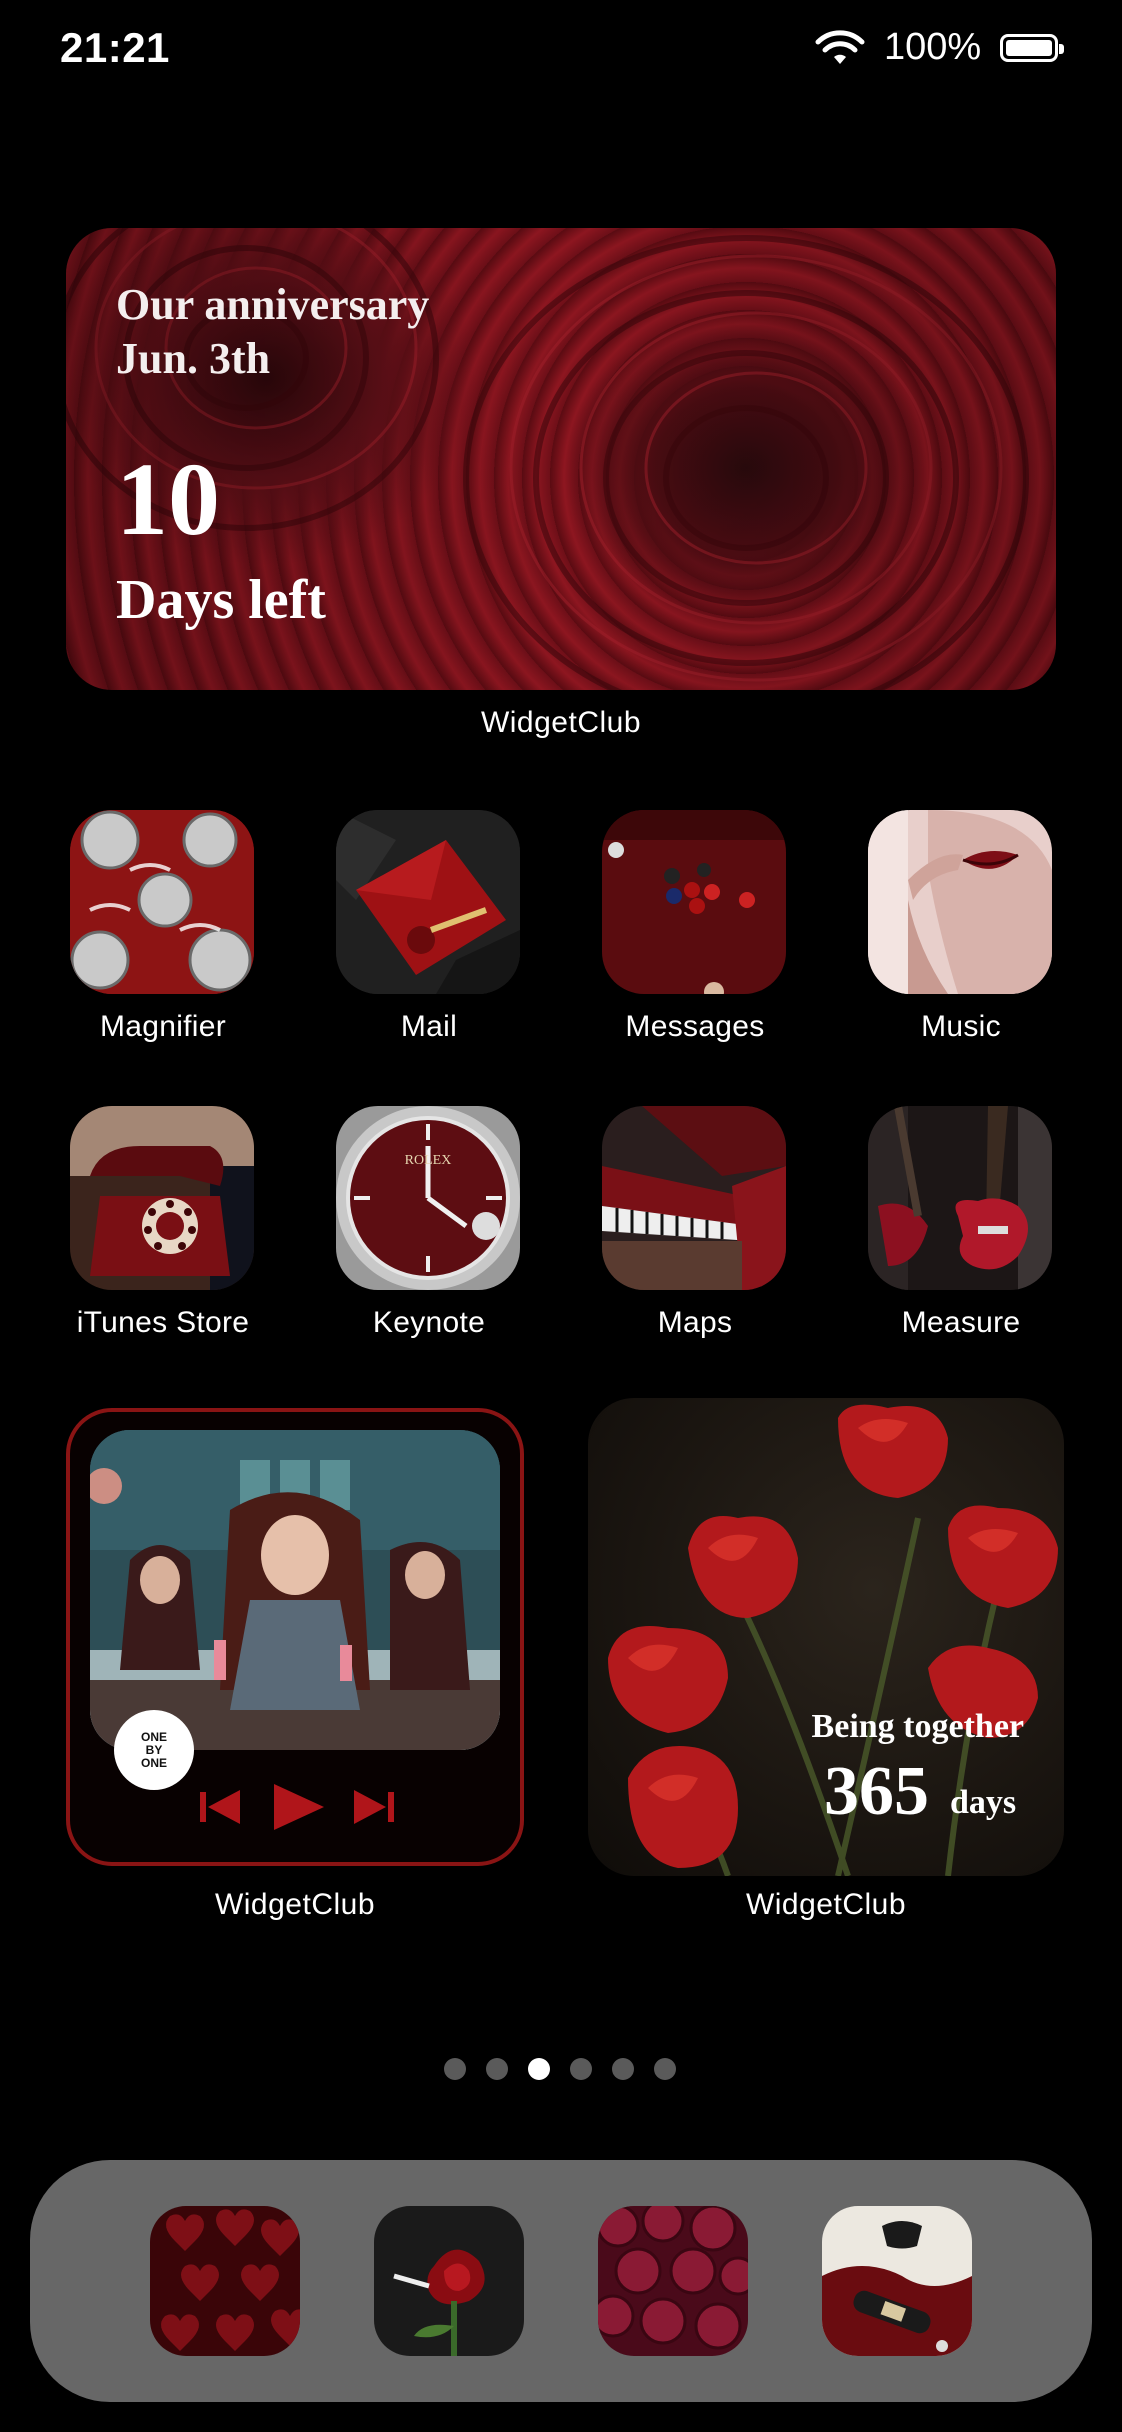 The width and height of the screenshot is (1122, 2432). I want to click on app-magnifier: Magnifier, so click(163, 926).